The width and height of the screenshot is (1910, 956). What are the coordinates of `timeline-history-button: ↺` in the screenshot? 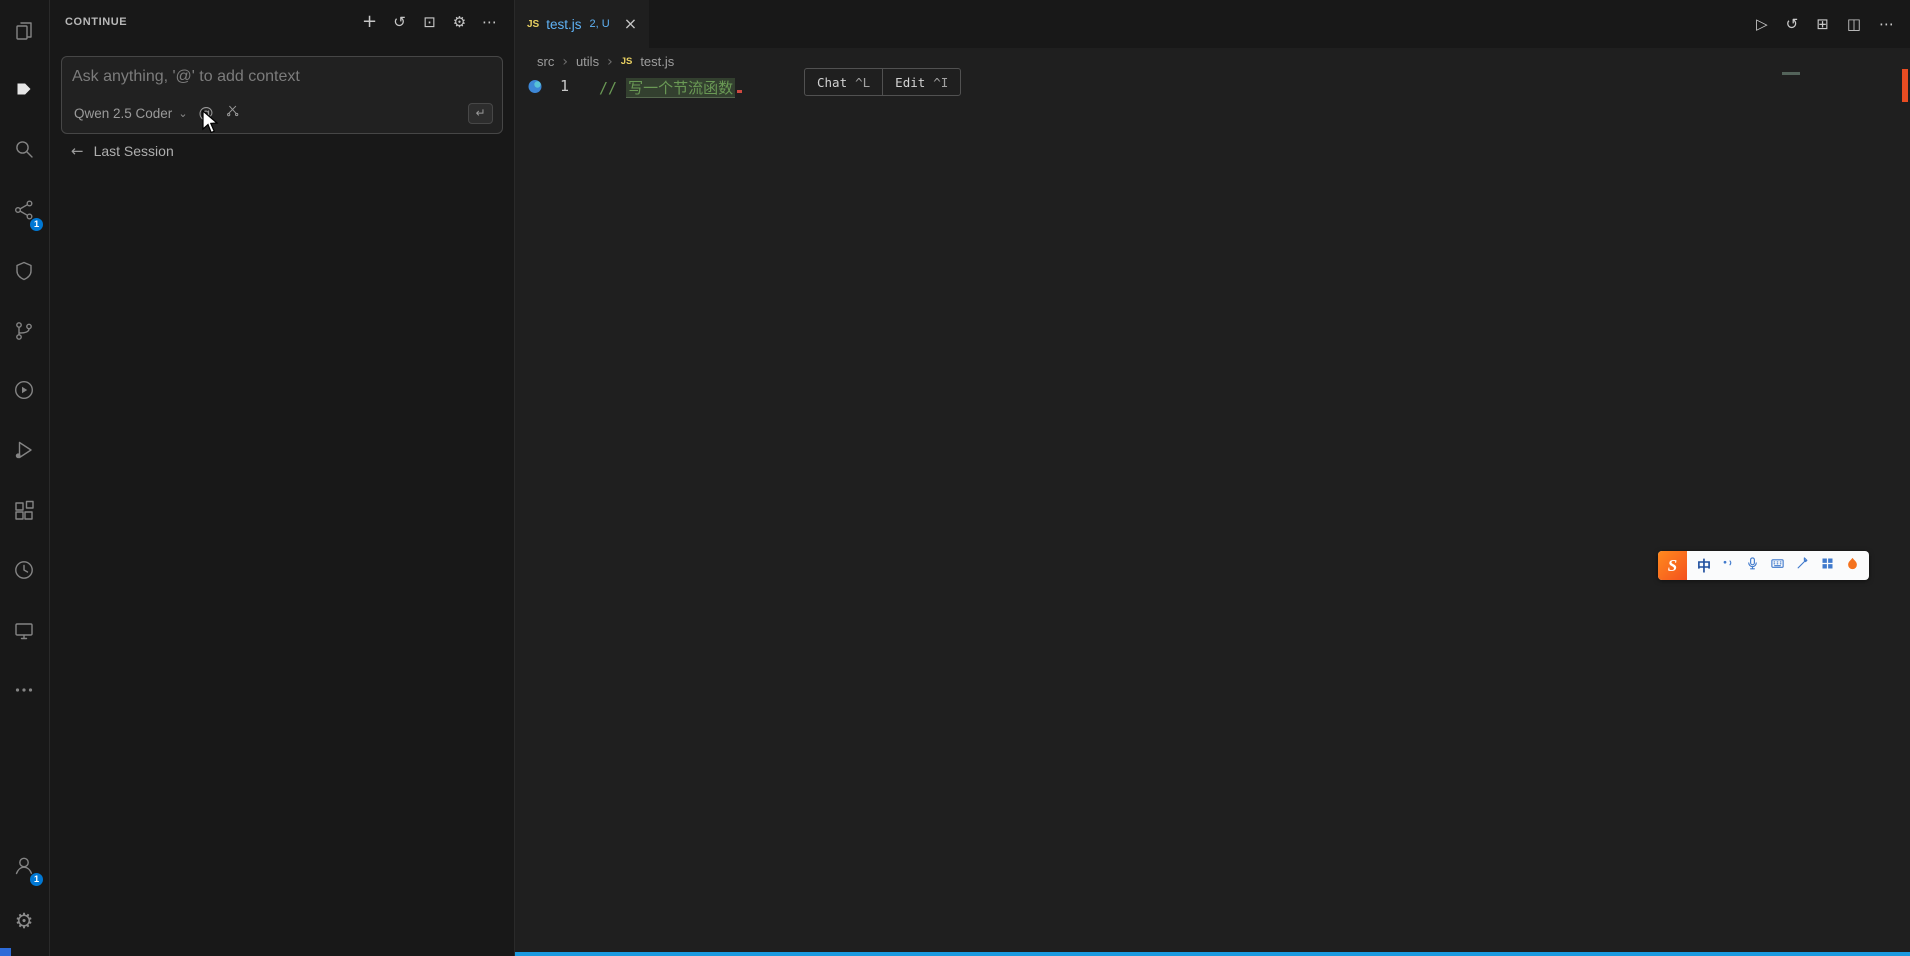 It's located at (1792, 24).